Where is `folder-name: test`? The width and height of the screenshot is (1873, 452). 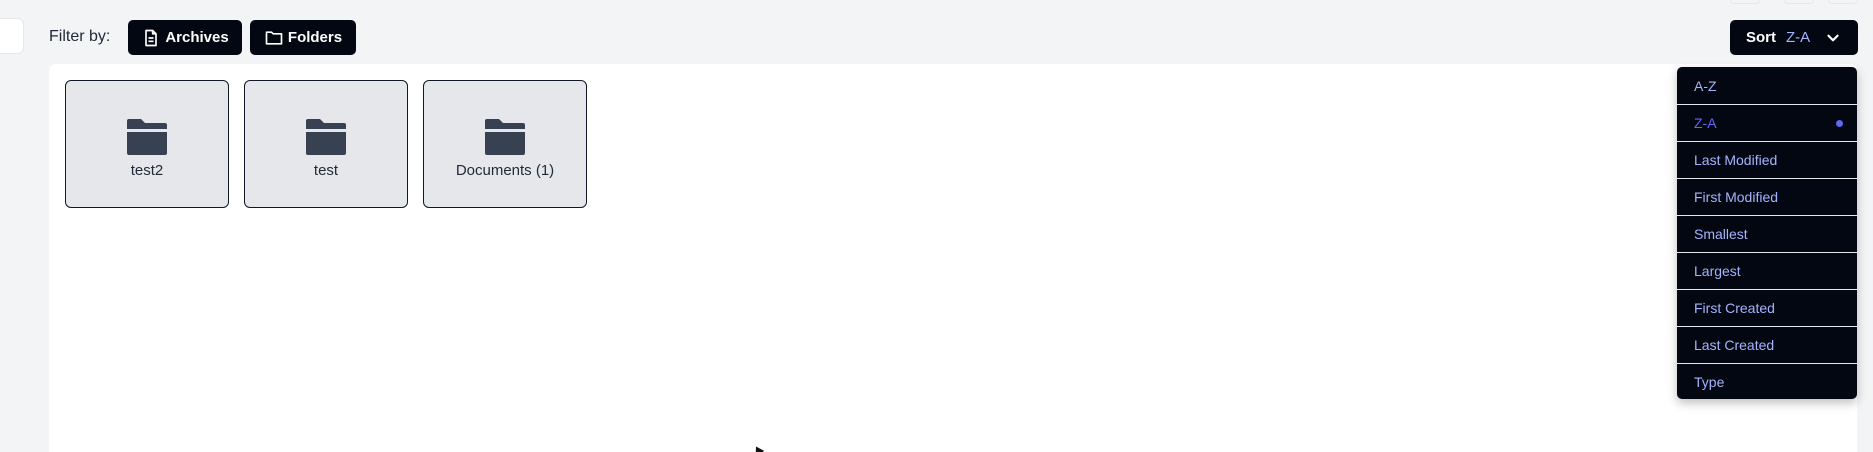 folder-name: test is located at coordinates (326, 170).